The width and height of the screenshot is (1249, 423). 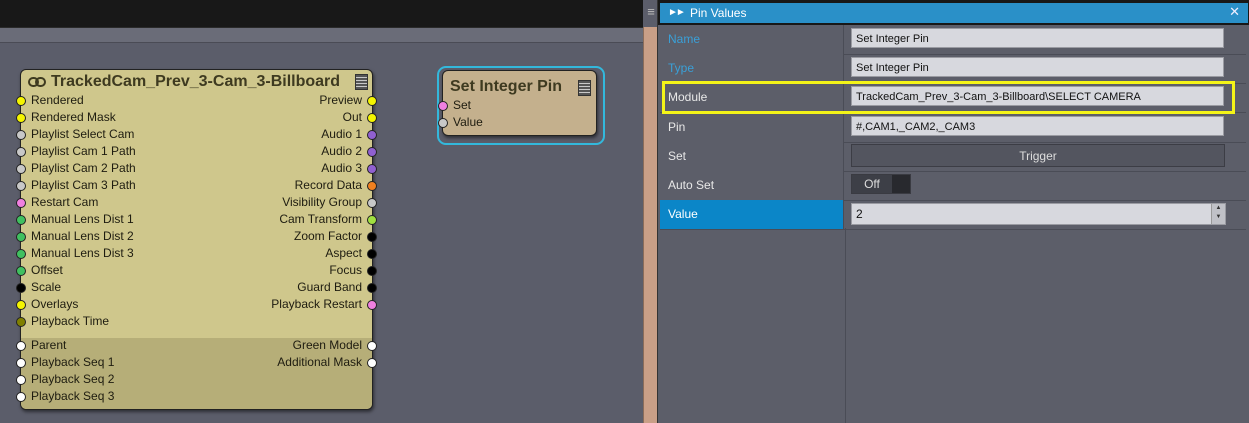 What do you see at coordinates (108, 134) in the screenshot?
I see `input-pin: Playlist Select Cam` at bounding box center [108, 134].